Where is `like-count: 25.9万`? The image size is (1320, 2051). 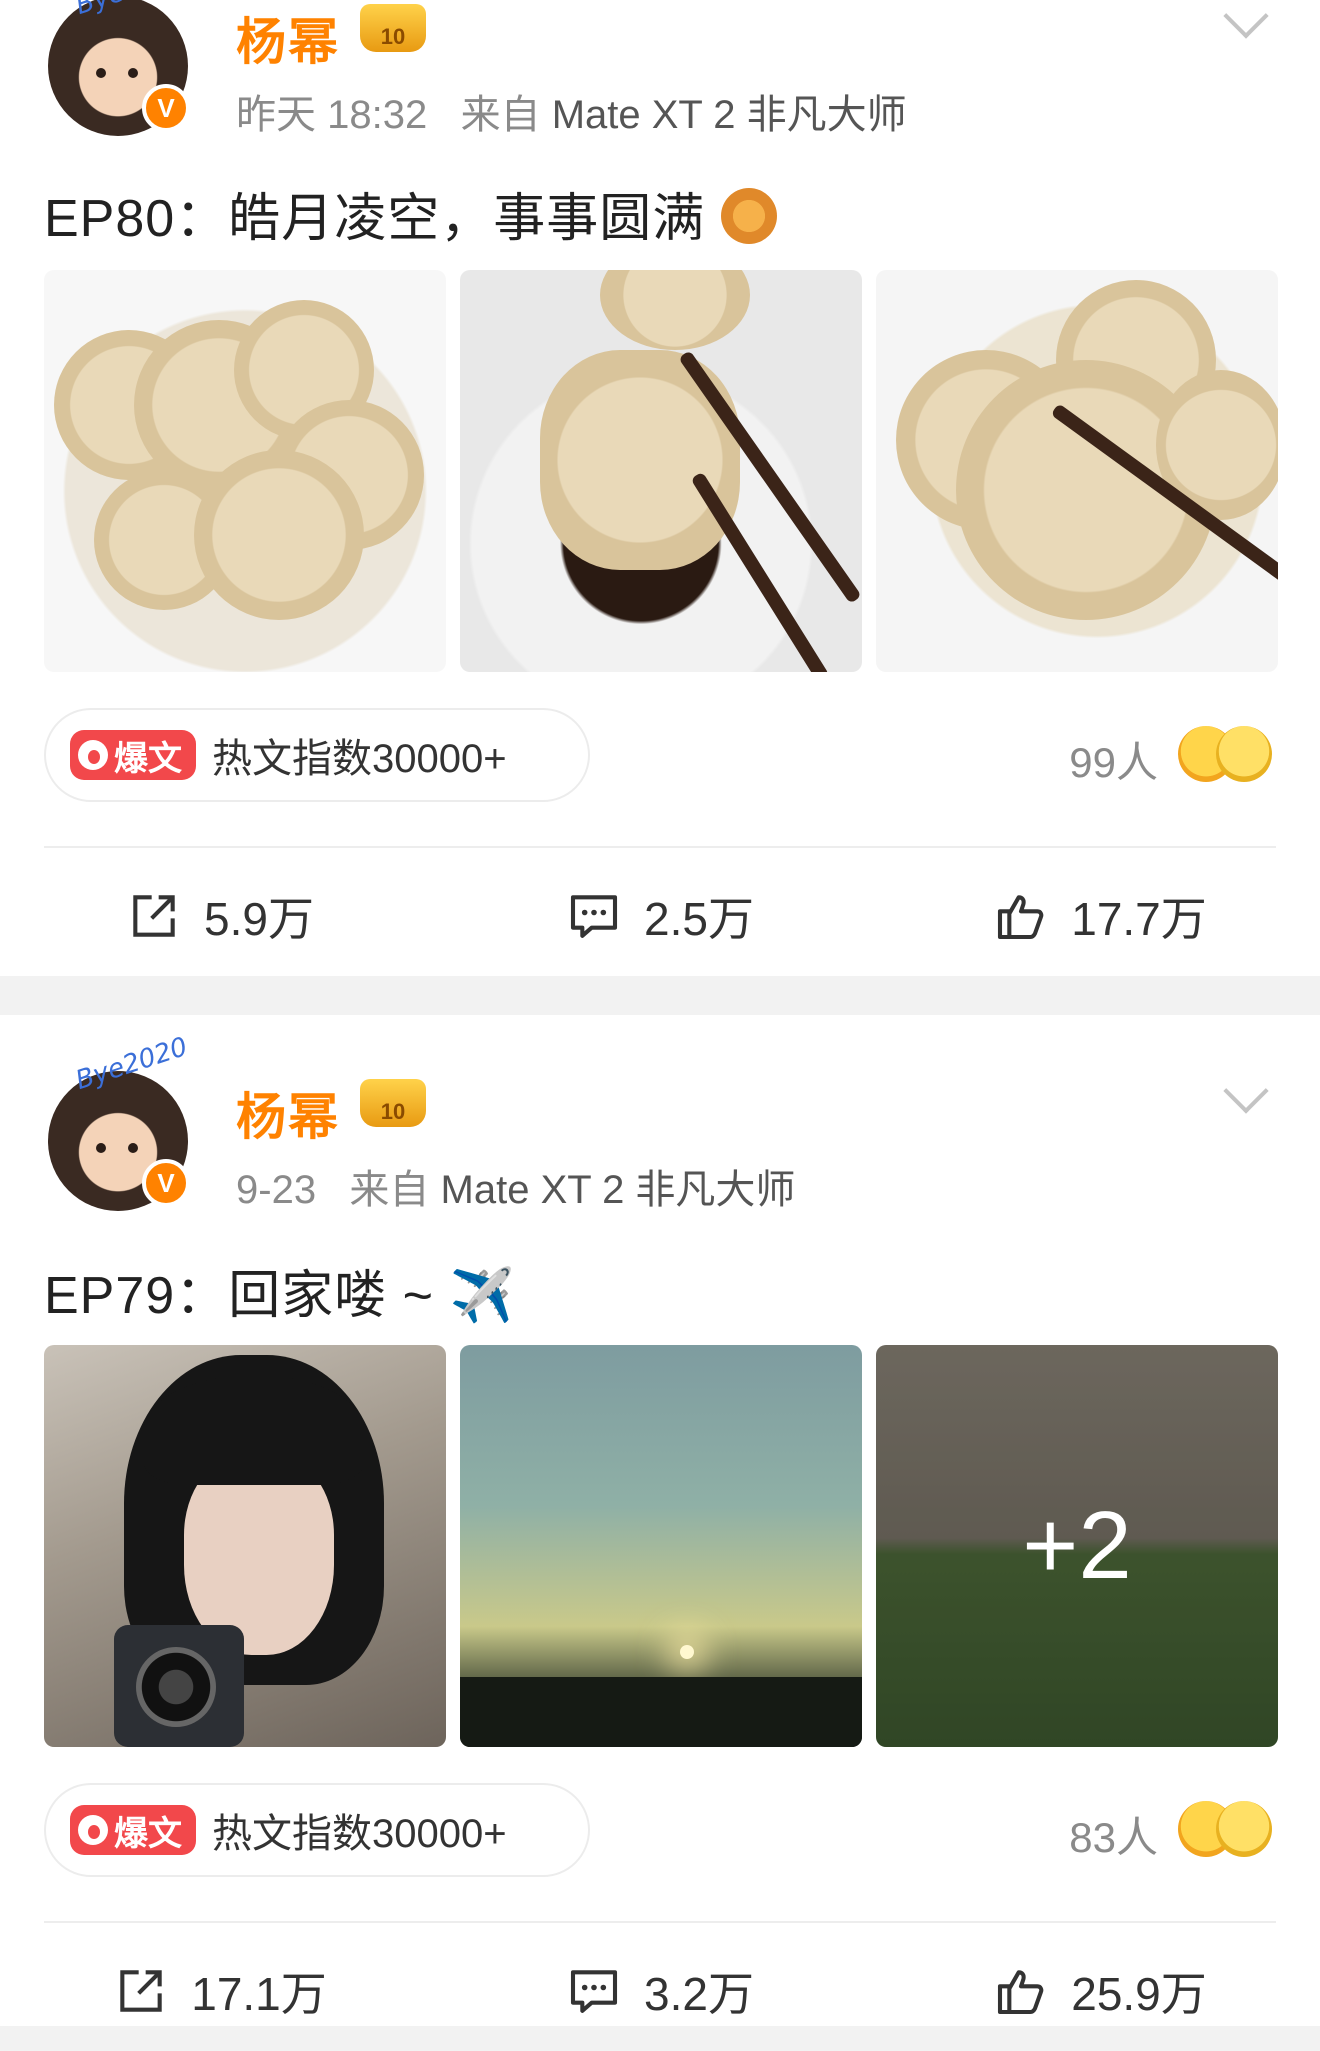 like-count: 25.9万 is located at coordinates (1139, 1994).